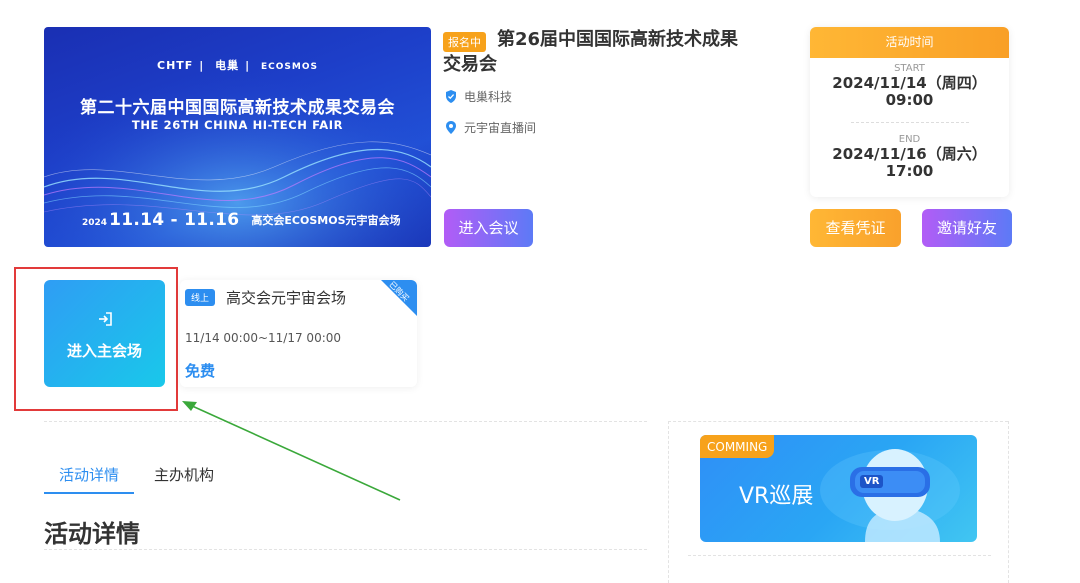 This screenshot has height=583, width=1080. I want to click on time-divider, so click(909, 122).